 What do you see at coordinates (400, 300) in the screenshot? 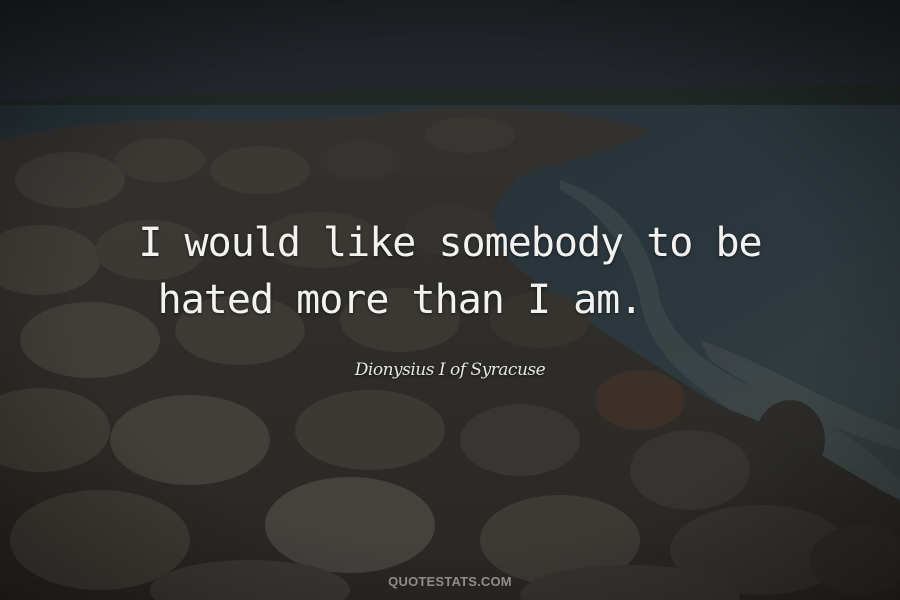
I see `quote-line-2: hated more than I am.` at bounding box center [400, 300].